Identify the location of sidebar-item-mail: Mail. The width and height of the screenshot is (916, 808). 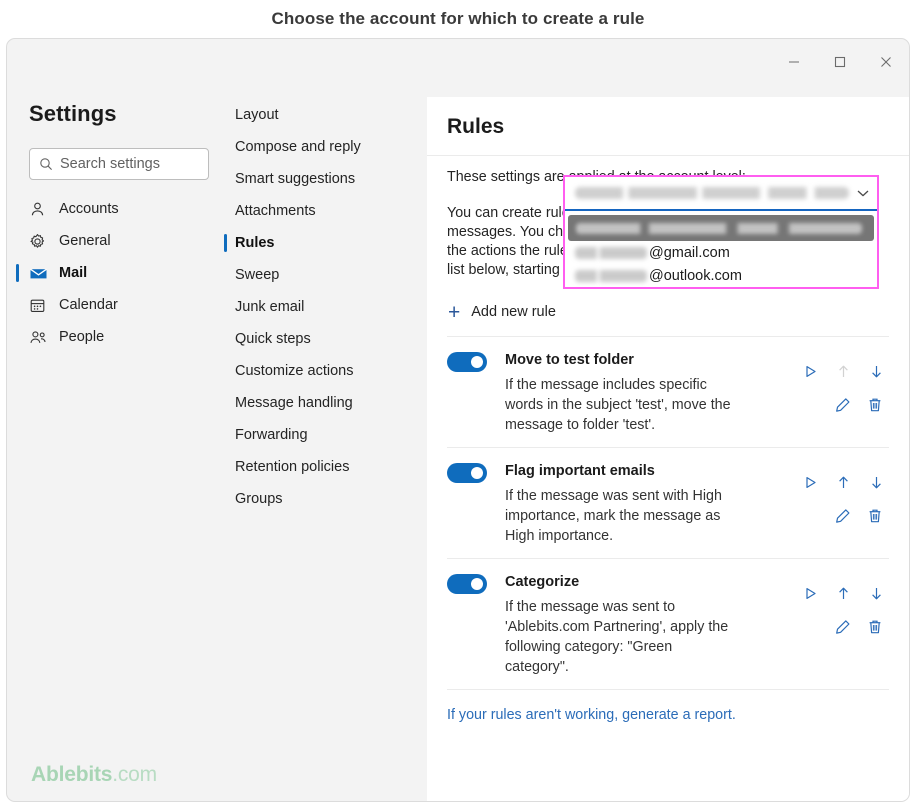
(118, 273).